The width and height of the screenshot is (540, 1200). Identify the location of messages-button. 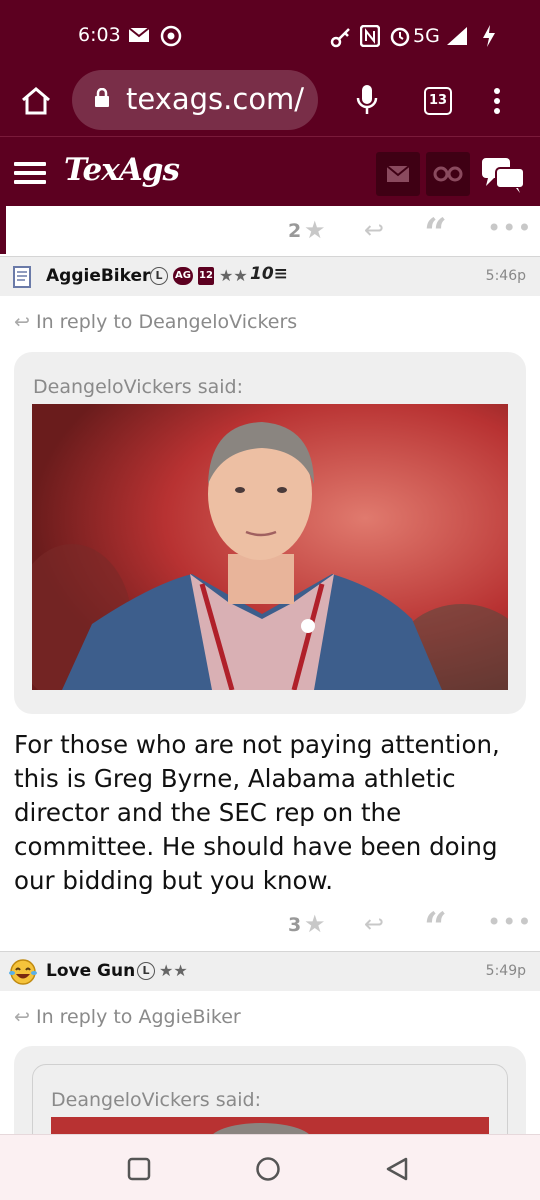
(398, 174).